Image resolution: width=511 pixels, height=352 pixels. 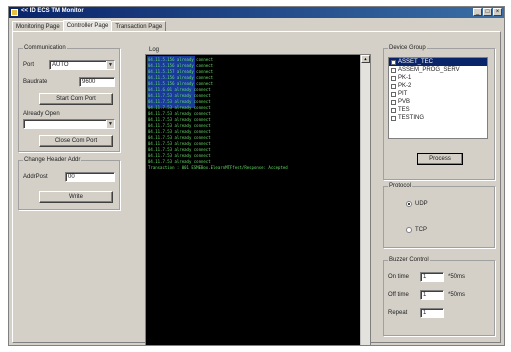 I want to click on addr-post-label: AddrPost, so click(x=35, y=177).